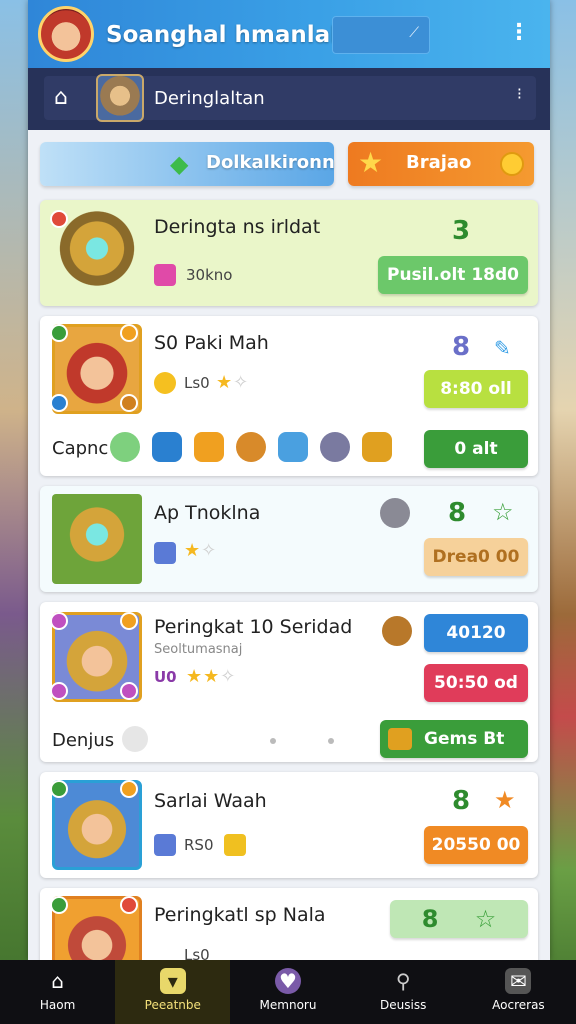 The height and width of the screenshot is (1024, 576). What do you see at coordinates (403, 1005) in the screenshot?
I see `bottom-nav-label: Deusiss` at bounding box center [403, 1005].